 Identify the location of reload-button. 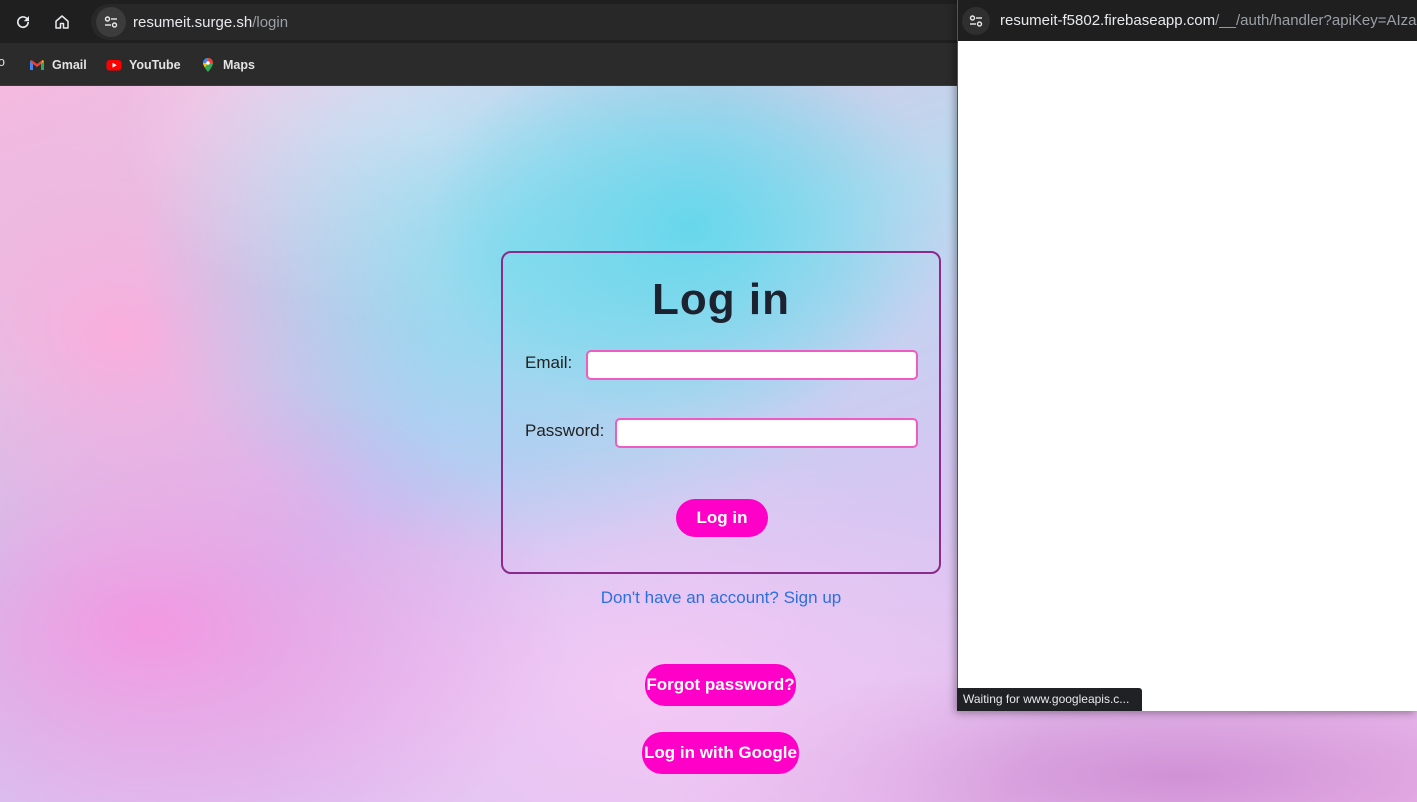
(23, 22).